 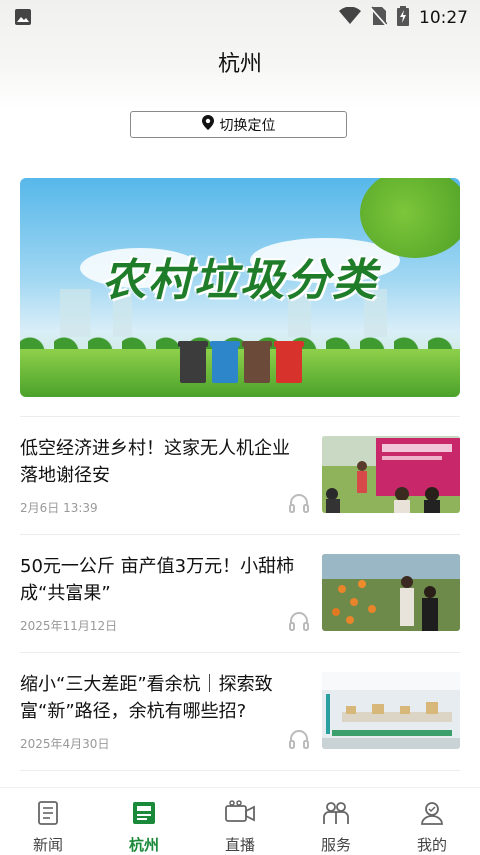 I want to click on tab-label: 服务, so click(x=335, y=845).